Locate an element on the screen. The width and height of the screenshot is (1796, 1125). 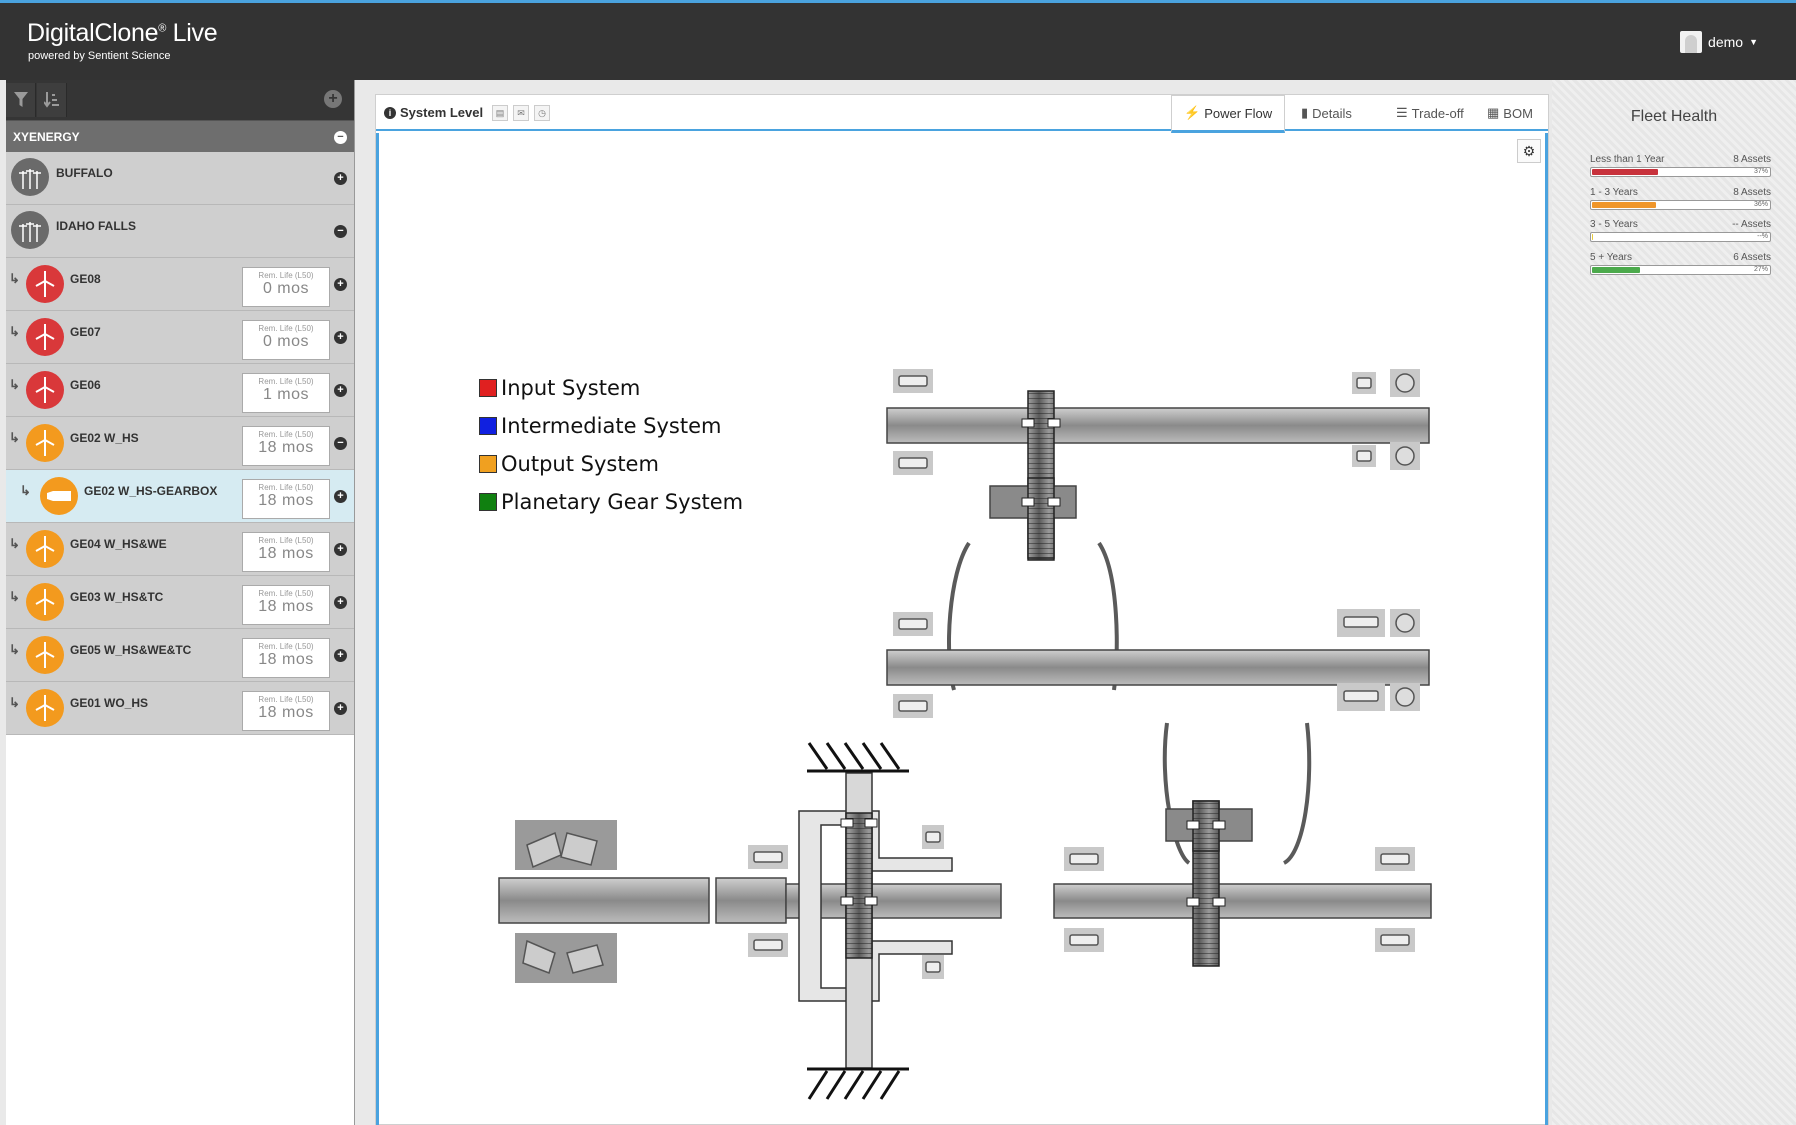
asset-row: ↳ GE01 WO_HS Rem. Life (L50) 18 mos + is located at coordinates (180, 708).